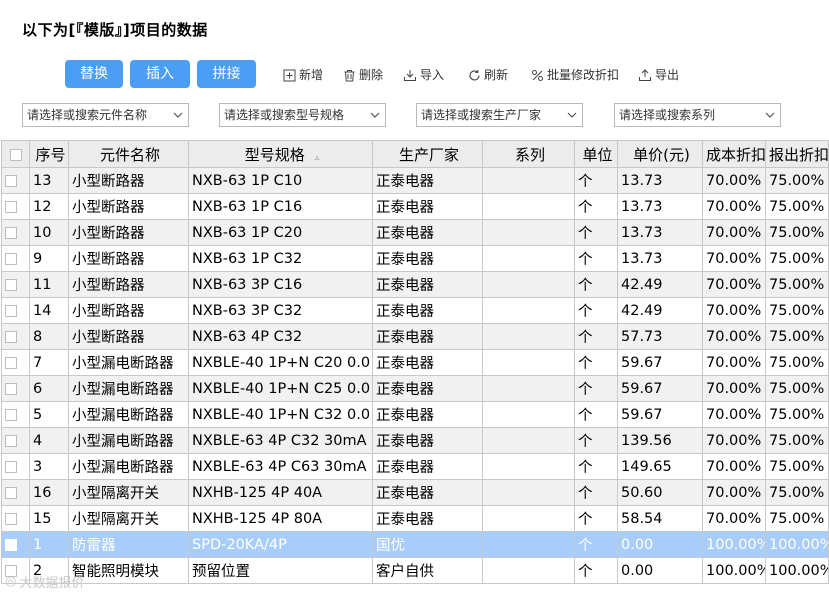  What do you see at coordinates (49, 232) in the screenshot?
I see `cell-no: 10` at bounding box center [49, 232].